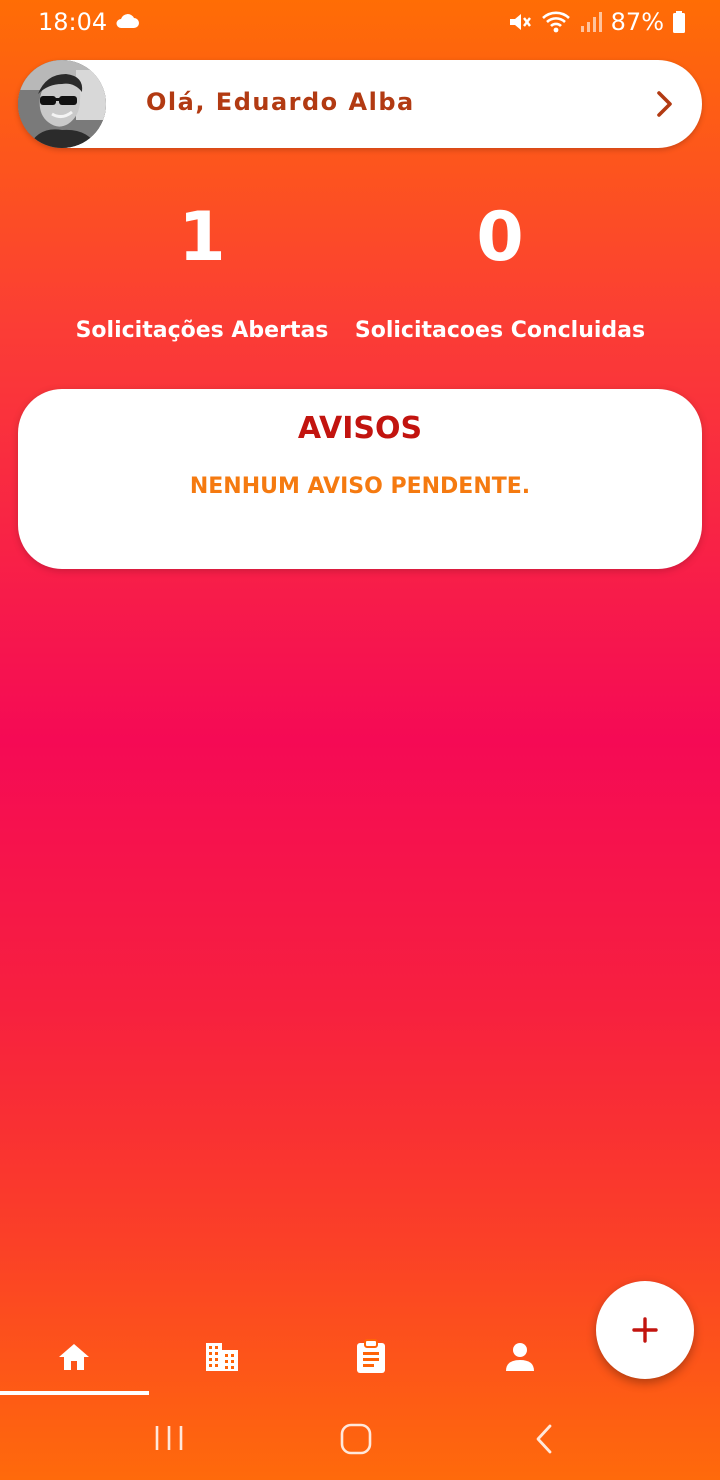 This screenshot has height=1480, width=720. I want to click on clipboard-icon, so click(371, 1356).